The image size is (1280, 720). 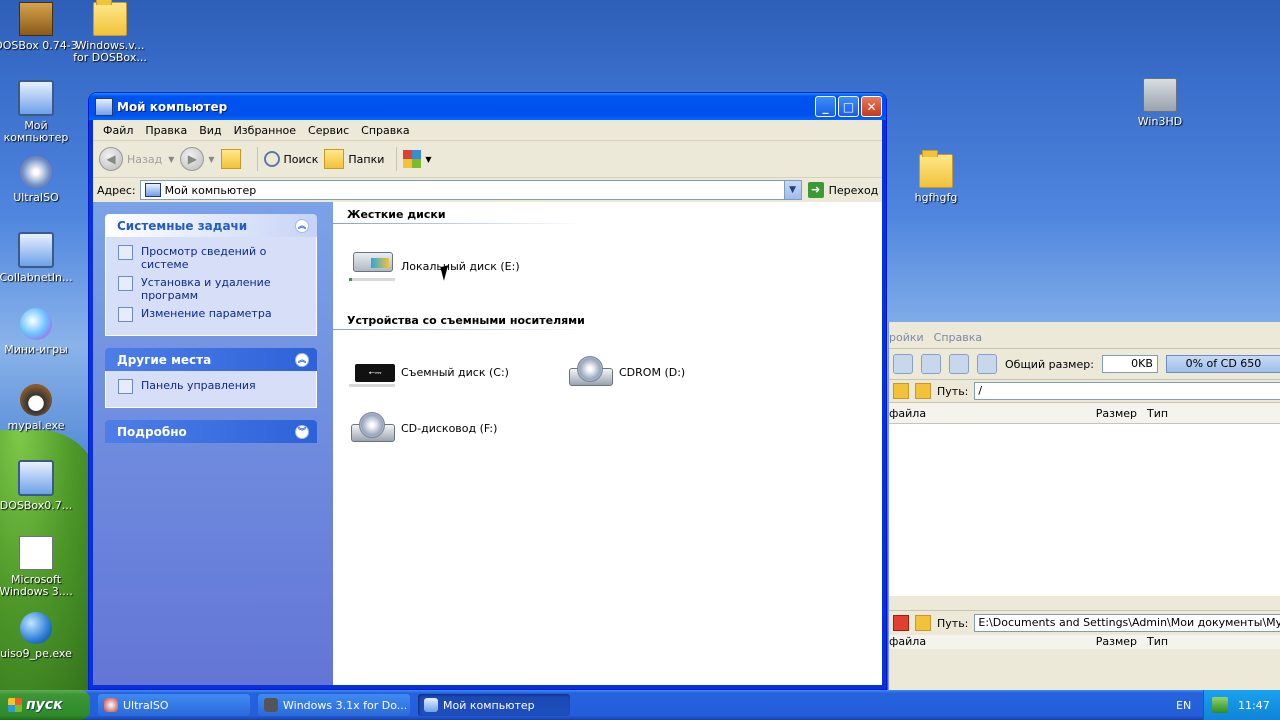 What do you see at coordinates (487, 106) in the screenshot?
I see `title-bar: Мой компьютер _ □ ✕` at bounding box center [487, 106].